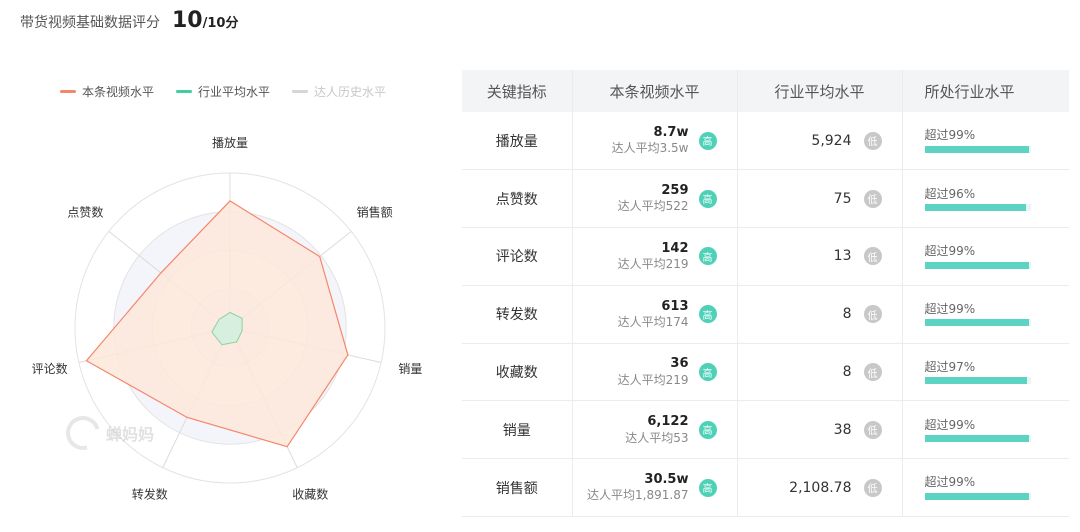 The image size is (1080, 532). What do you see at coordinates (187, 20) in the screenshot?
I see `score-value: 10` at bounding box center [187, 20].